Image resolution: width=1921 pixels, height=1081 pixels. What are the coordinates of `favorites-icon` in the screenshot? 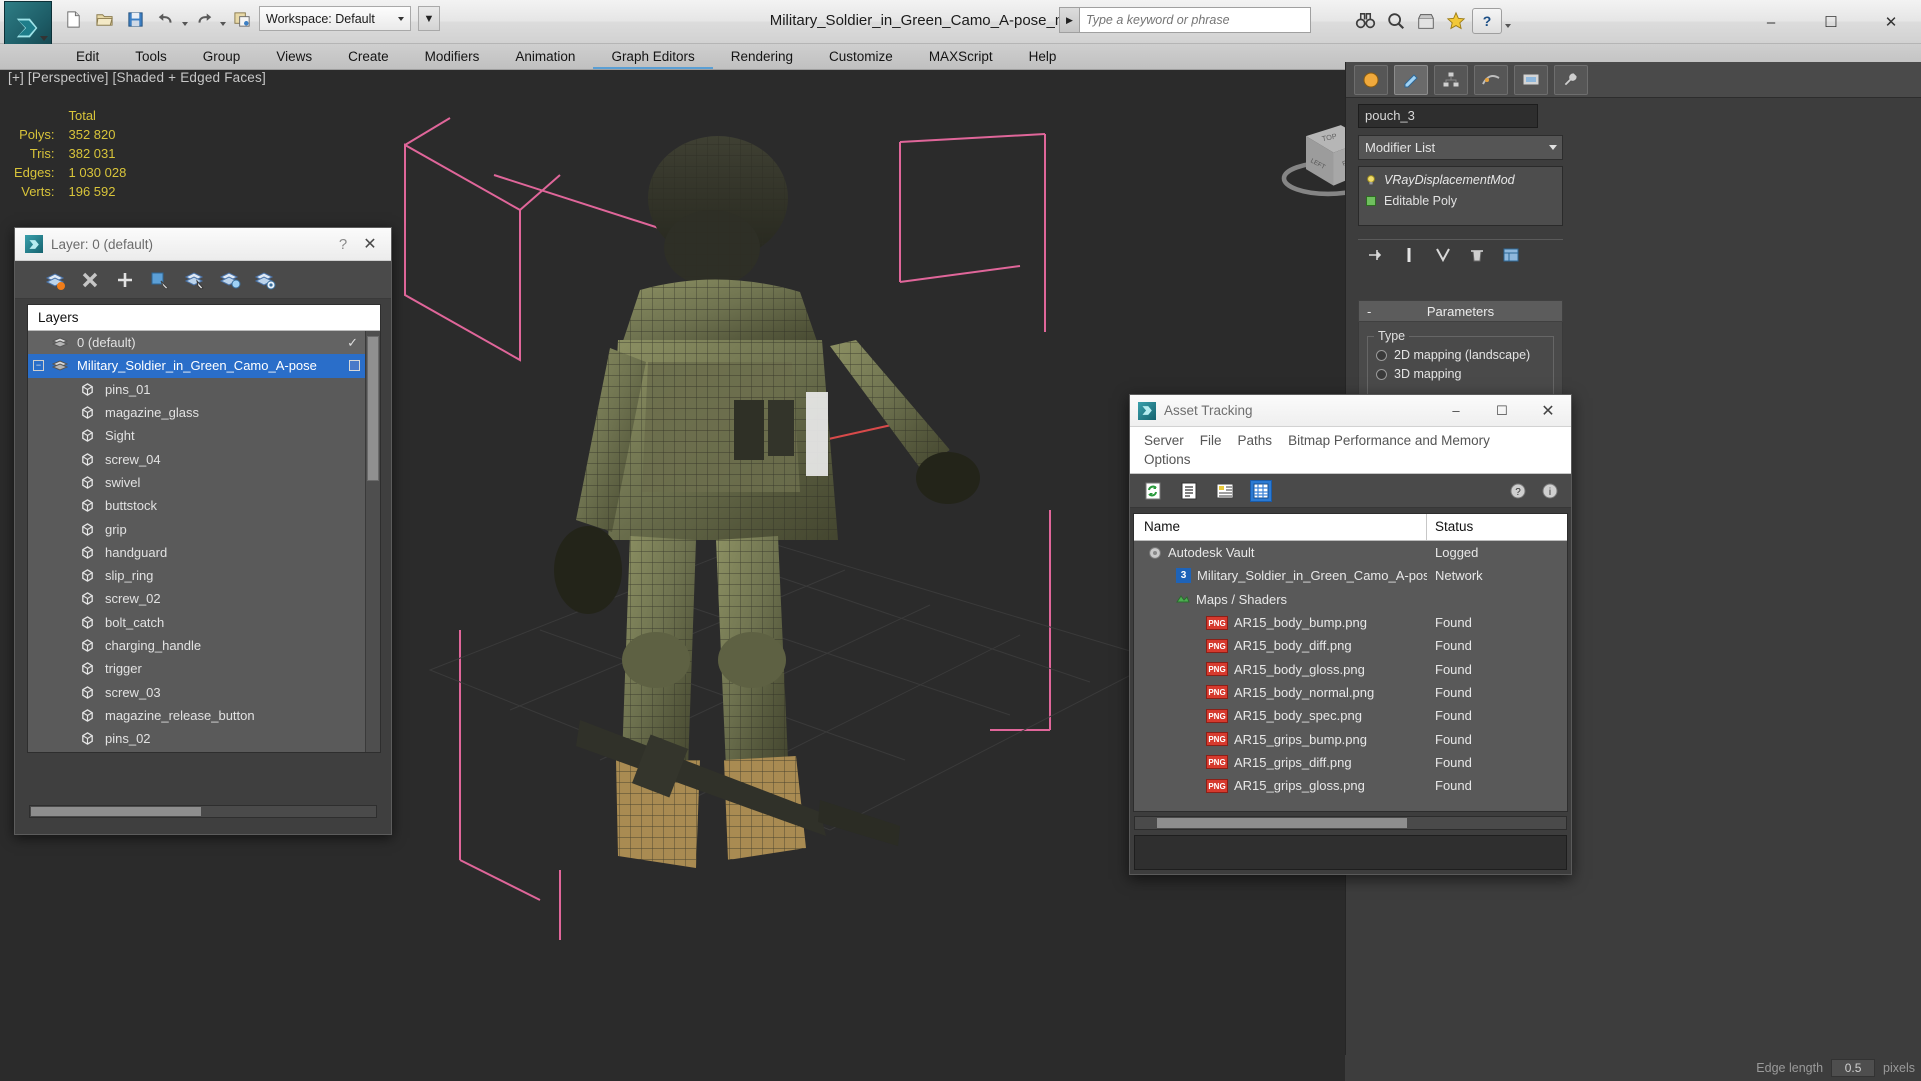 It's located at (1455, 20).